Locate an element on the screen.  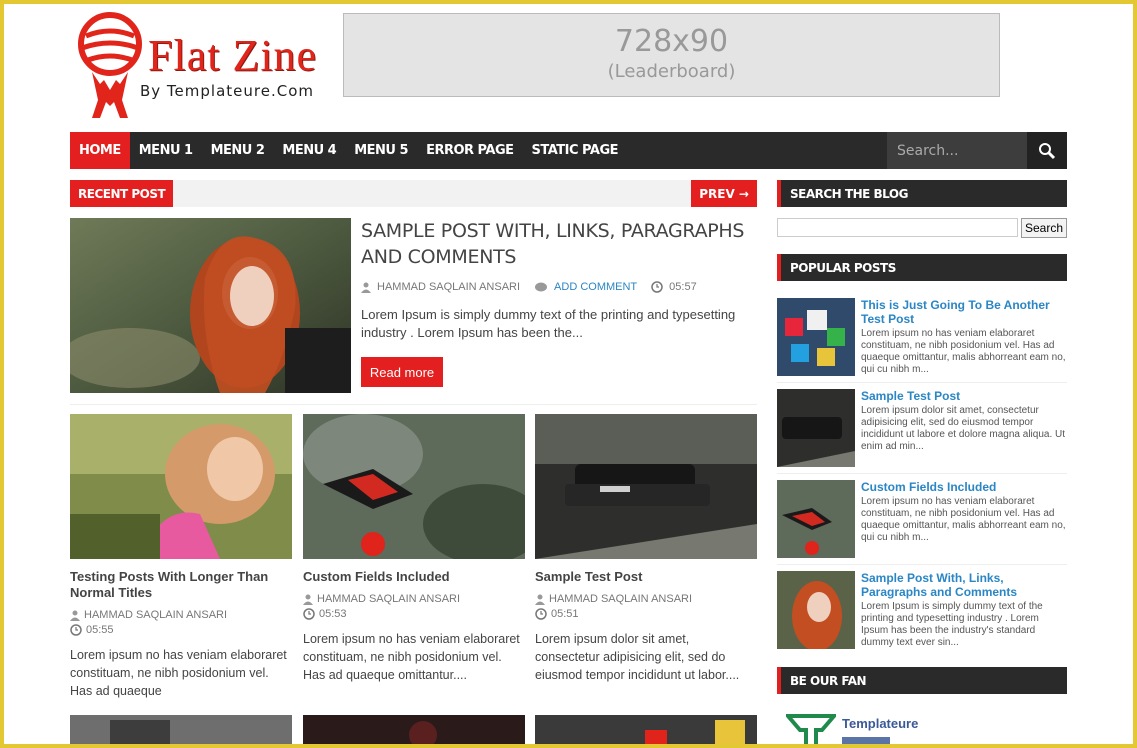
sidebar-search-button: Search is located at coordinates (1044, 228).